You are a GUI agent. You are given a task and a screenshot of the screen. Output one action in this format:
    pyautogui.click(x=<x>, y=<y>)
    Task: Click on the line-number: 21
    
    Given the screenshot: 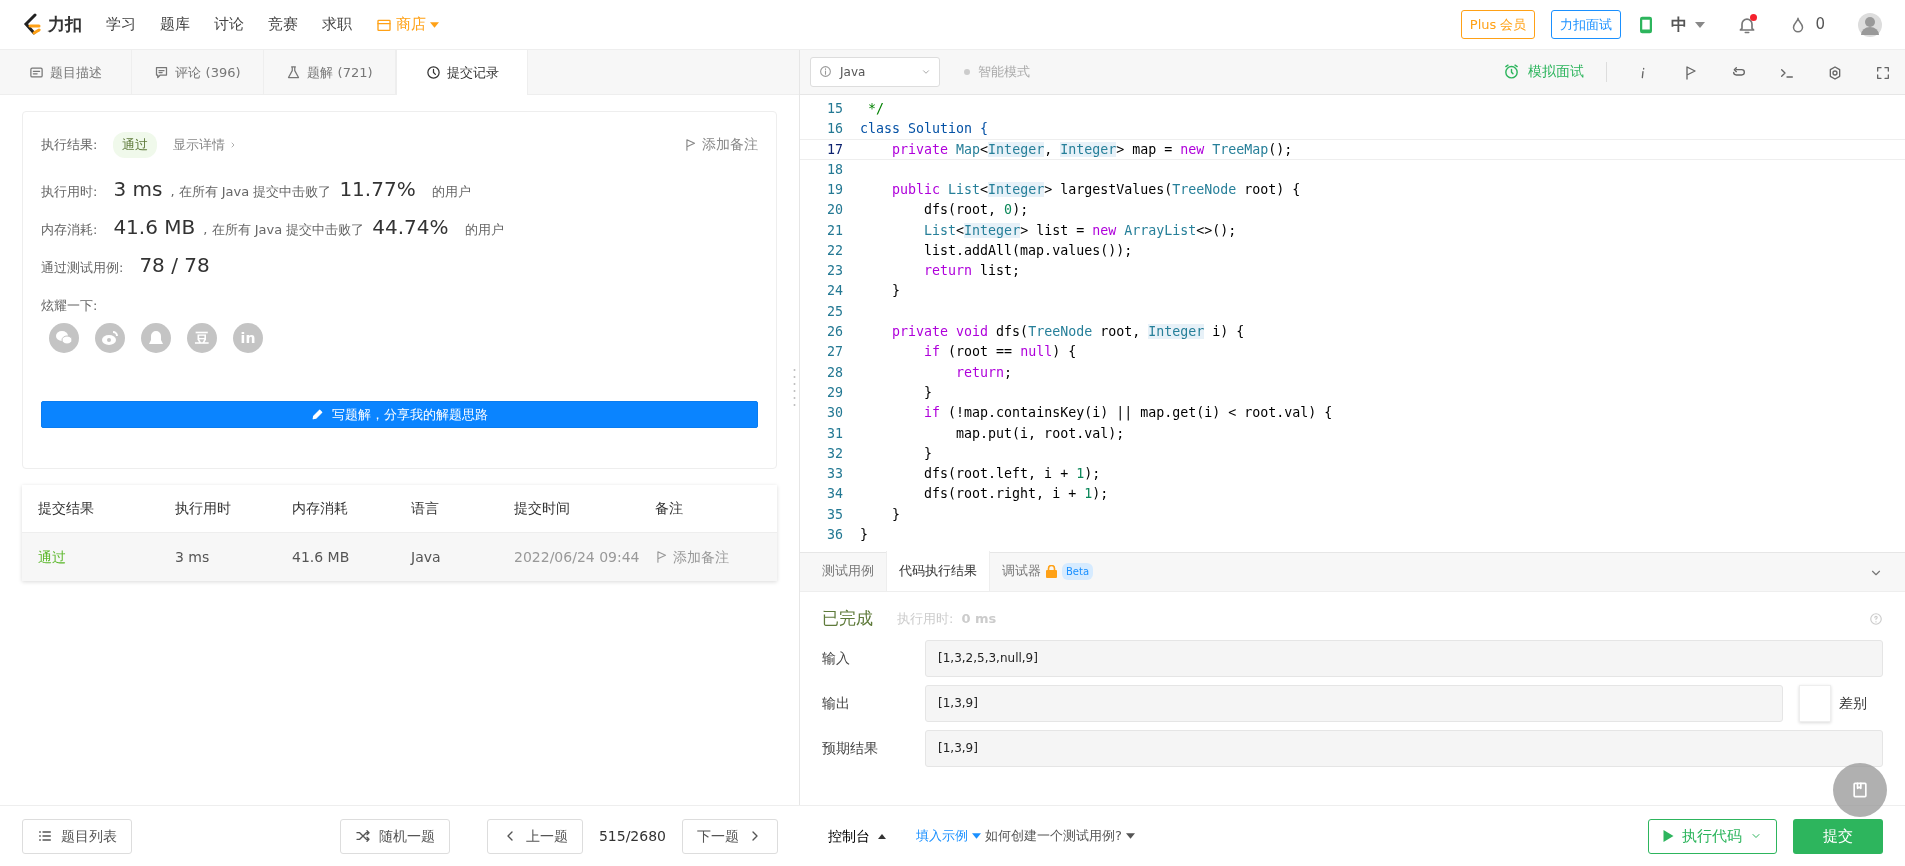 What is the action you would take?
    pyautogui.click(x=835, y=230)
    